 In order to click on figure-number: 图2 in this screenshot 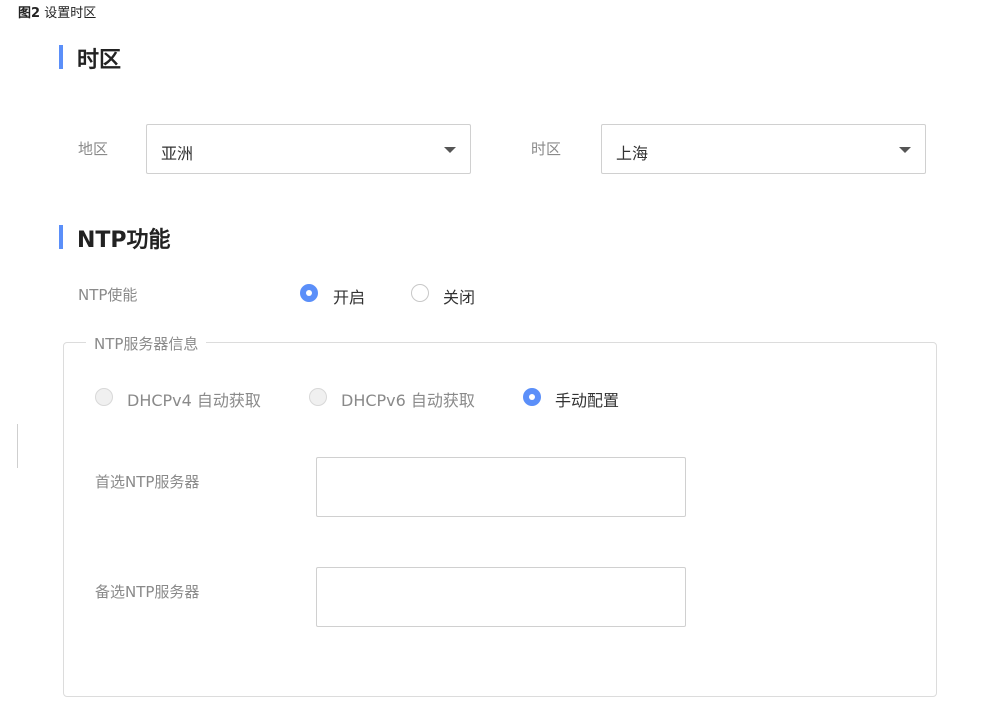, I will do `click(29, 13)`.